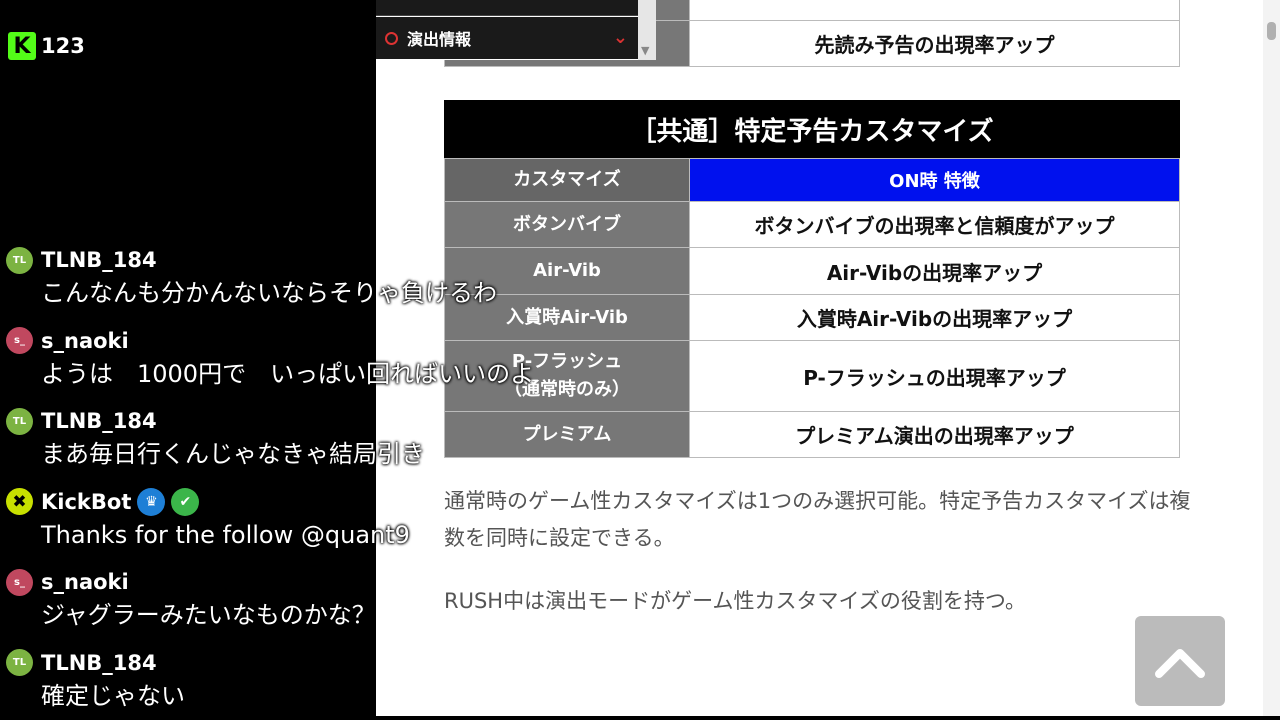 This screenshot has width=1280, height=720. What do you see at coordinates (934, 180) in the screenshot?
I see `header-on-feature: ON時 特徴` at bounding box center [934, 180].